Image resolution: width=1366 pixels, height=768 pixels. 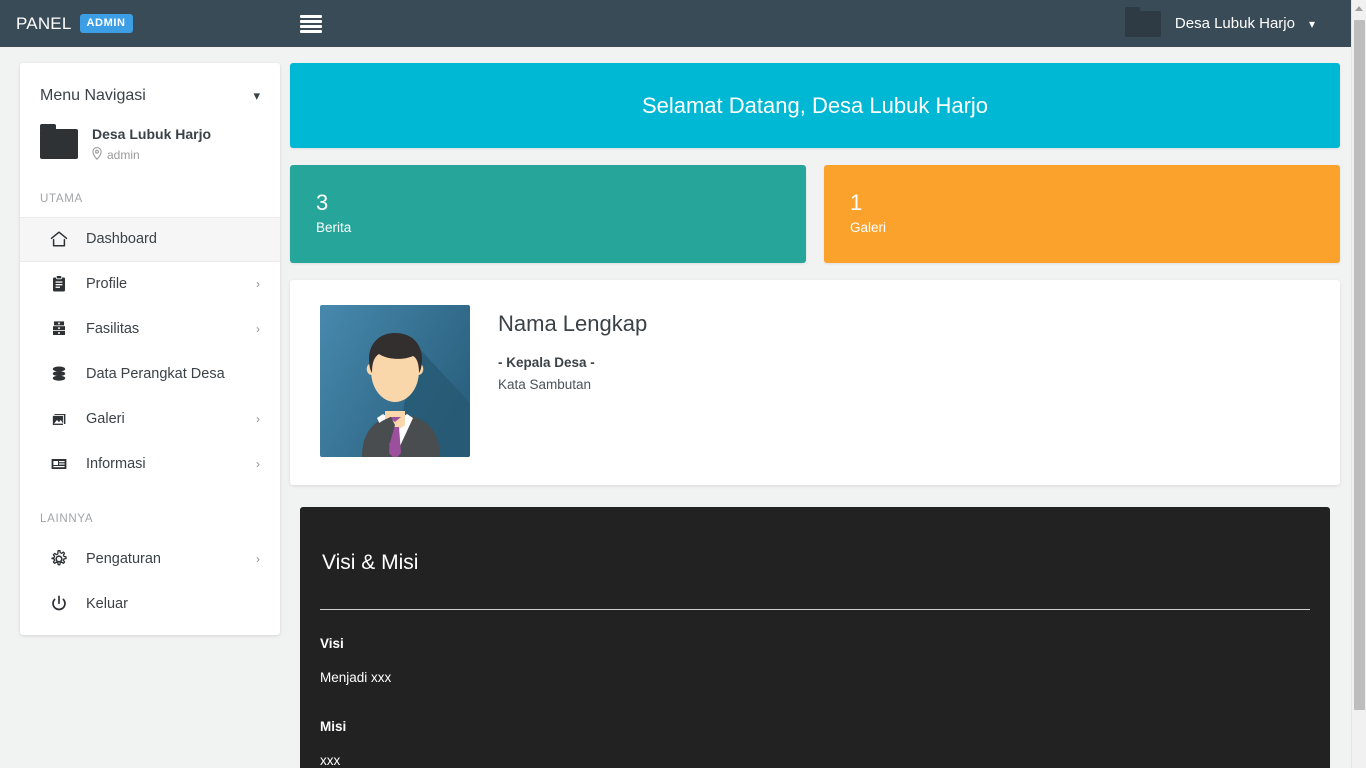 I want to click on kepala-desa-greeting: Kata Sambutan, so click(x=545, y=384).